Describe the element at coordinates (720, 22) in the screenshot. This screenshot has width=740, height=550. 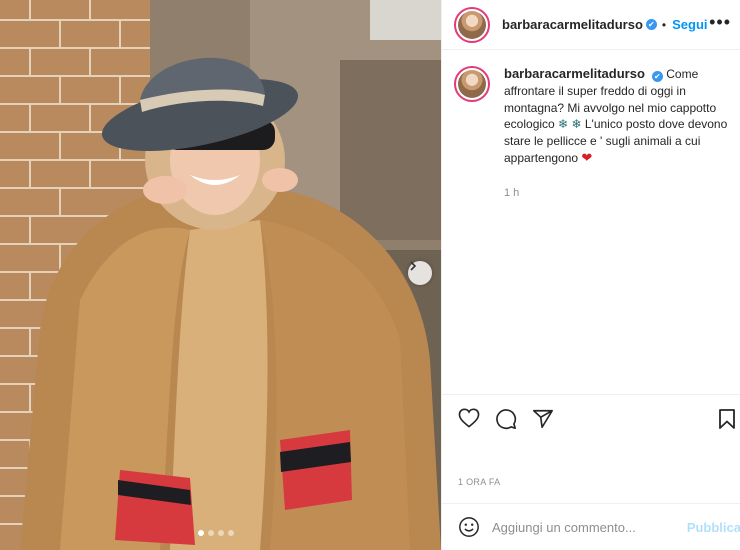
I see `more-options-icon: •••` at that location.